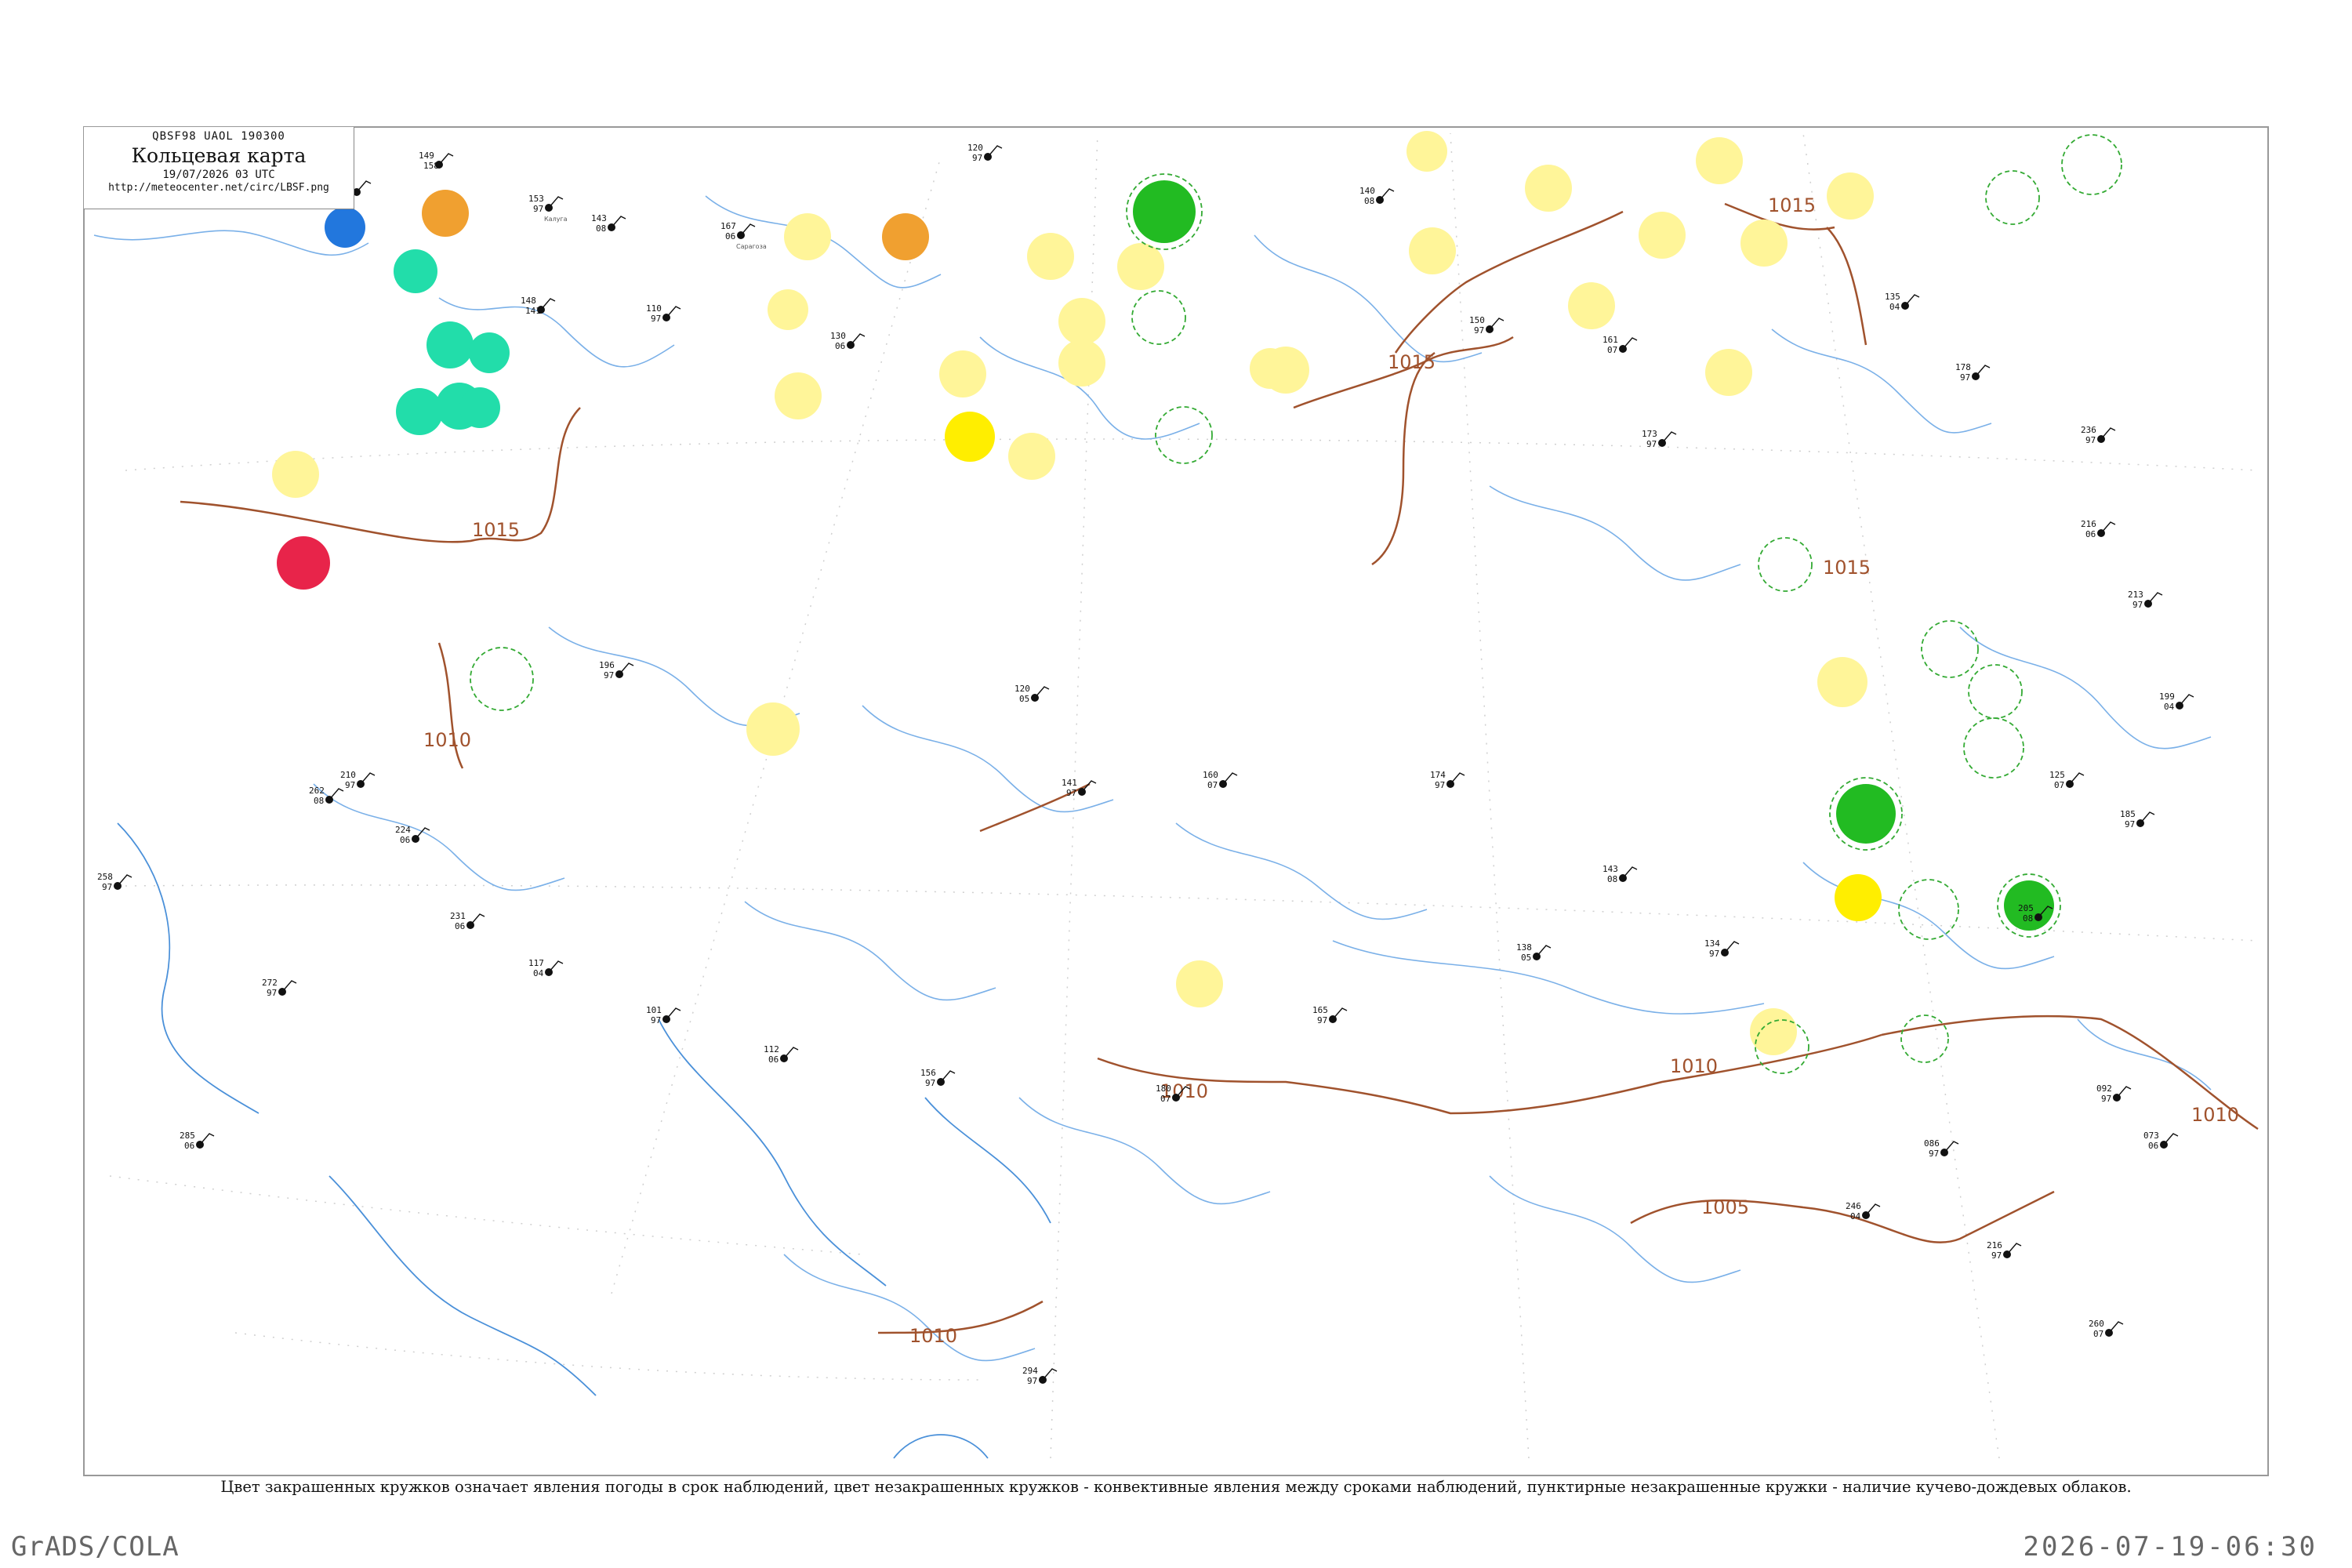 The height and width of the screenshot is (1568, 2352). I want to click on station-plot: 149158, so click(436, 161).